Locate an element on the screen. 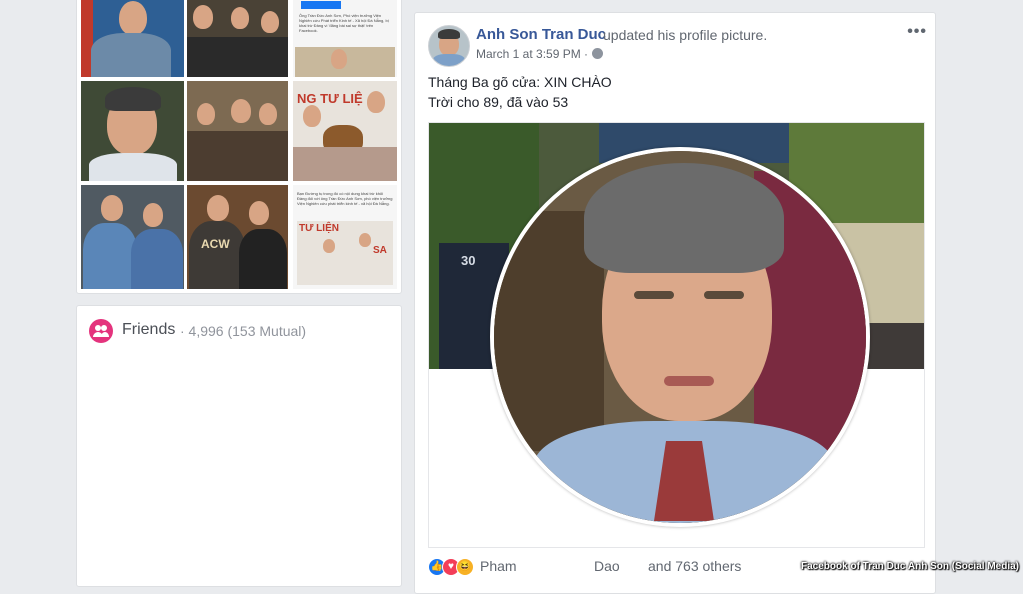  friends-title: Friends is located at coordinates (148, 330).